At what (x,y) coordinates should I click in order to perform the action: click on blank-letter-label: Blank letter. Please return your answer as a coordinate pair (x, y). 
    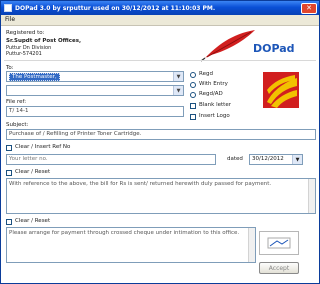
    Looking at the image, I should click on (215, 105).